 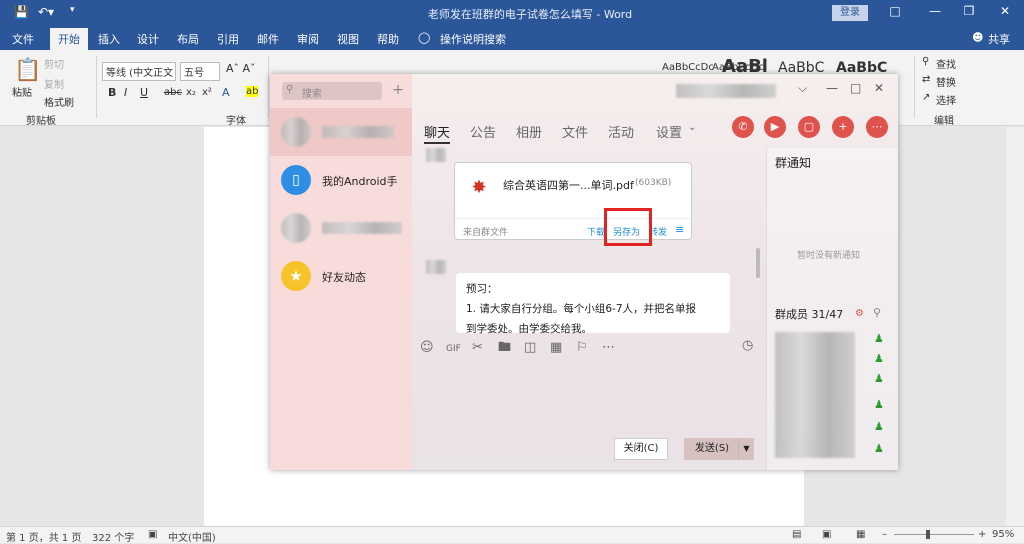 What do you see at coordinates (341, 180) in the screenshot?
I see `contact-item: ▯ 我的Android手` at bounding box center [341, 180].